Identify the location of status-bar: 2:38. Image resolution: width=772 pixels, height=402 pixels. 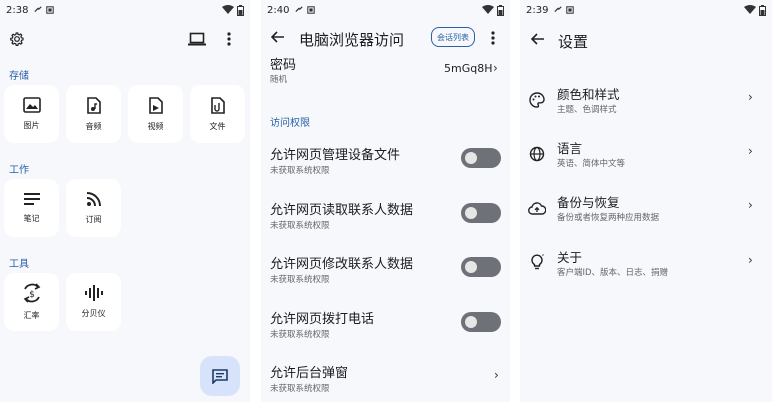
(125, 10).